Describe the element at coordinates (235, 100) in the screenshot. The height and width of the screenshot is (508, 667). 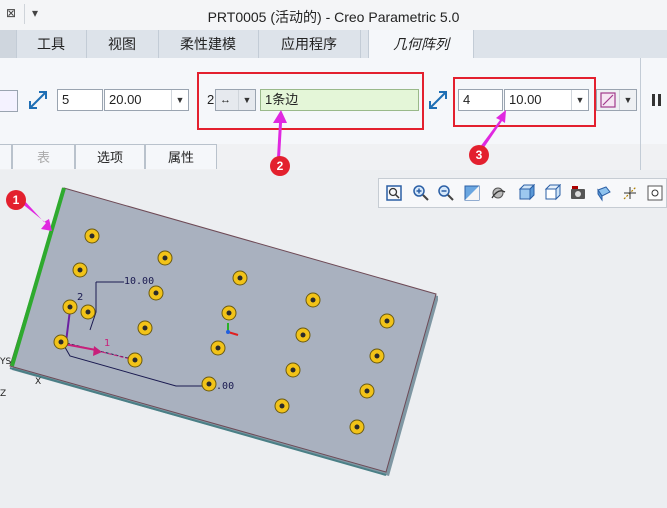
I see `direction-type-select: ↔ ▼` at that location.